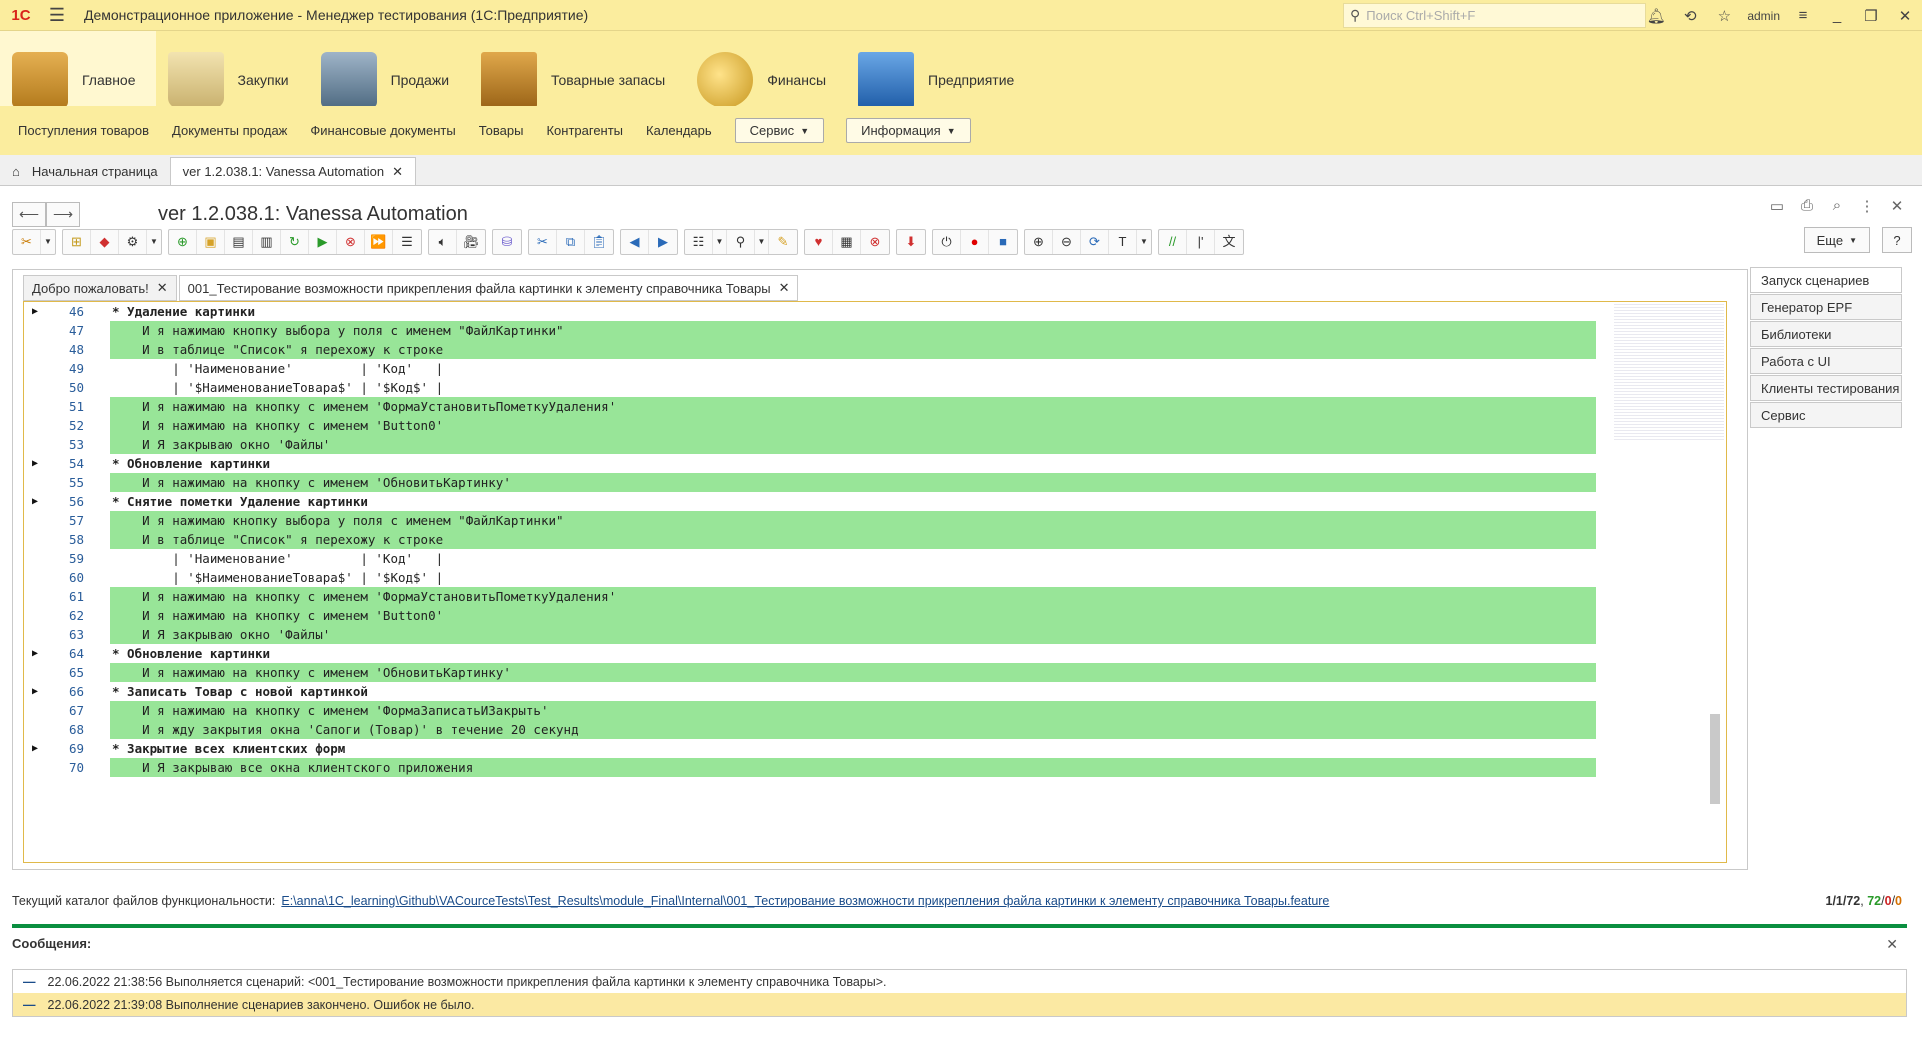 This screenshot has height=1040, width=1922. What do you see at coordinates (295, 242) in the screenshot?
I see `refresh-icon: ↻` at bounding box center [295, 242].